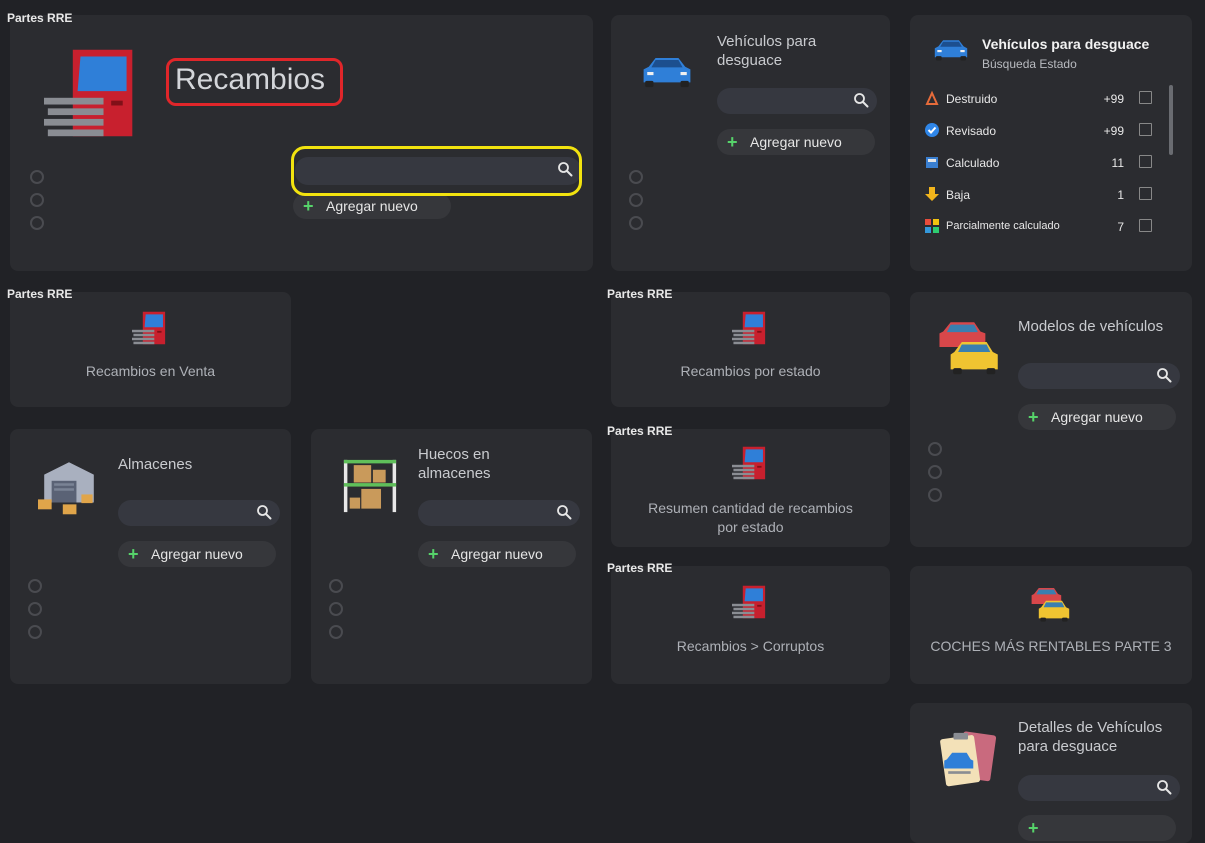 The width and height of the screenshot is (1205, 843). I want to click on modelos-search-input, so click(1099, 376).